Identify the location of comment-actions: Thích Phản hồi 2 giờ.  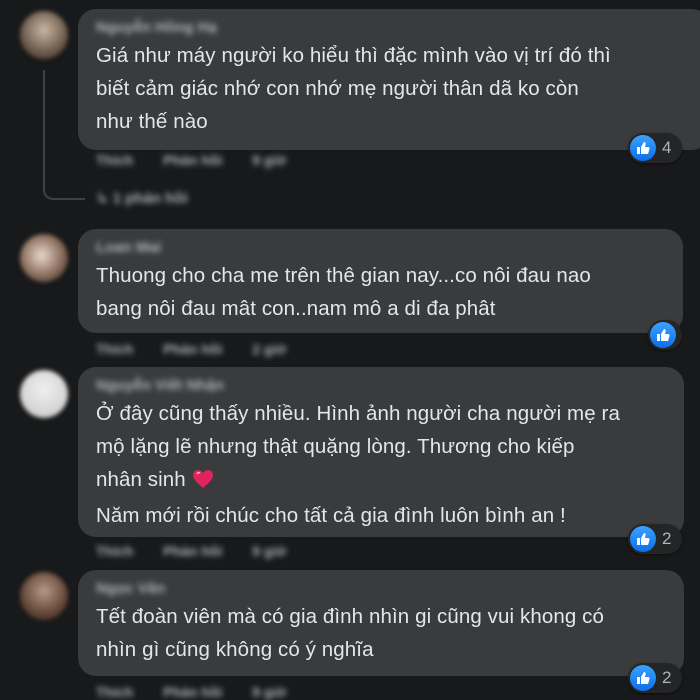
(204, 349).